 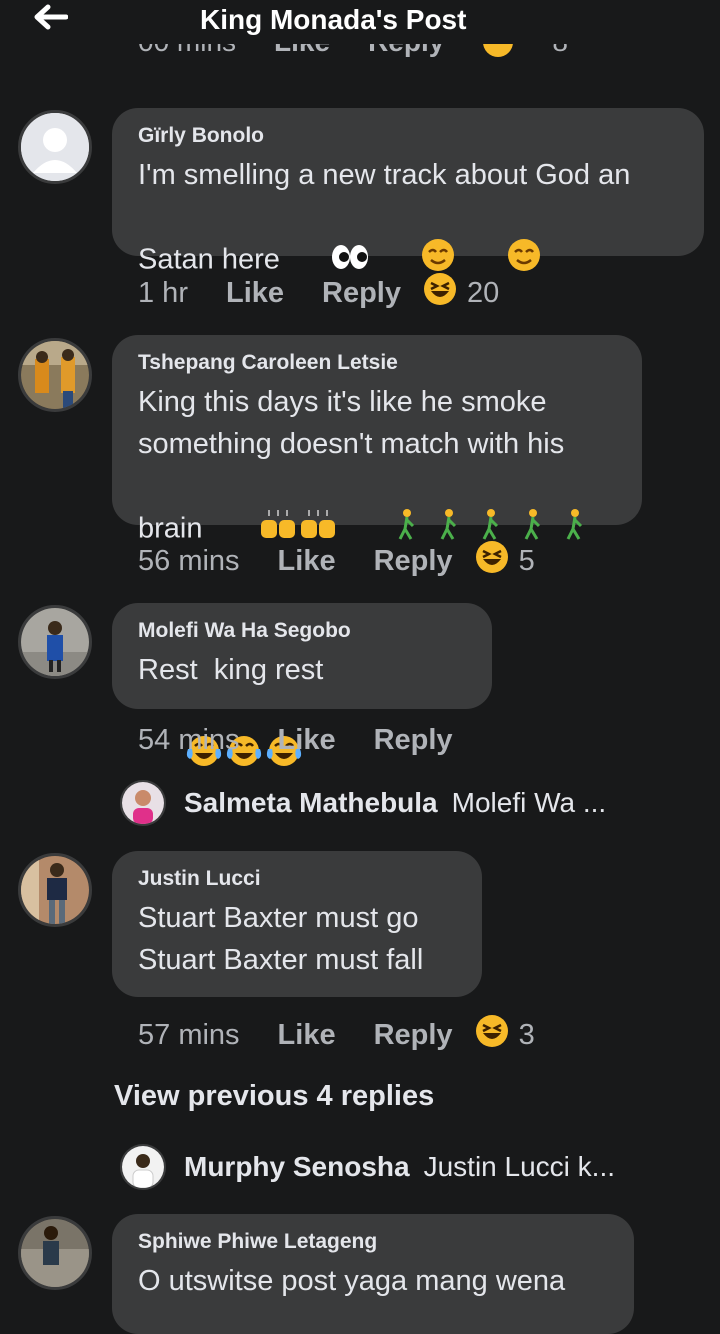 I want to click on comment-meta: 1 hr Like Reply 20, so click(x=318, y=293).